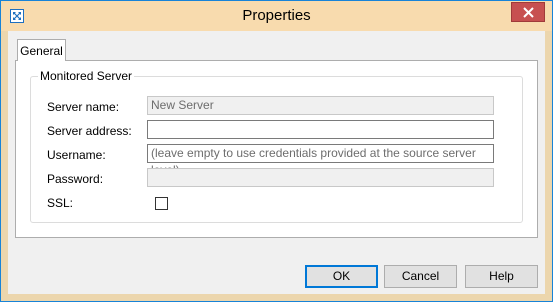  Describe the element at coordinates (320, 129) in the screenshot. I see `server-address-field` at that location.